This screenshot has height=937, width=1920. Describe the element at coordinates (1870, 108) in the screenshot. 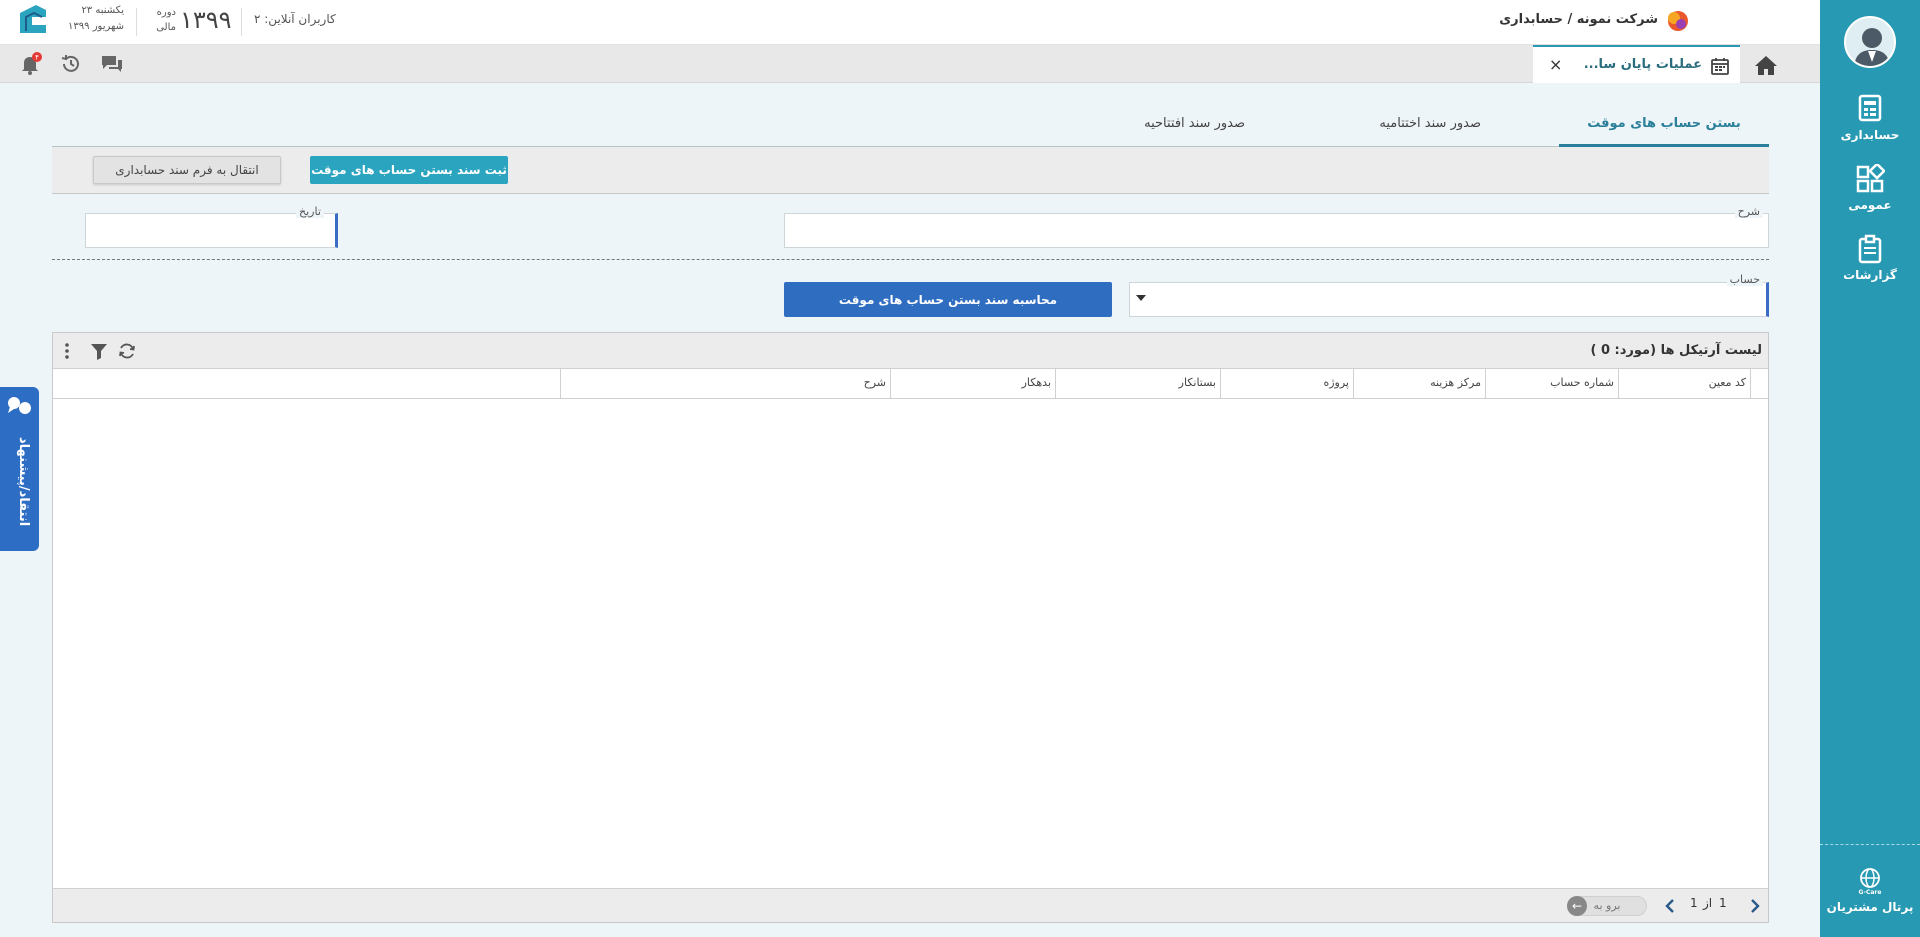

I see `accounting-icon` at that location.